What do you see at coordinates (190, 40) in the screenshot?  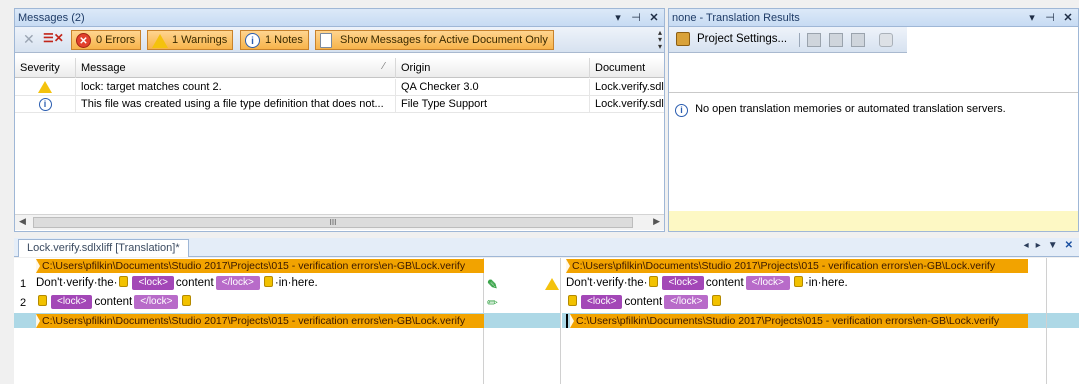 I see `warnings-filter-button: 1 Warnings` at bounding box center [190, 40].